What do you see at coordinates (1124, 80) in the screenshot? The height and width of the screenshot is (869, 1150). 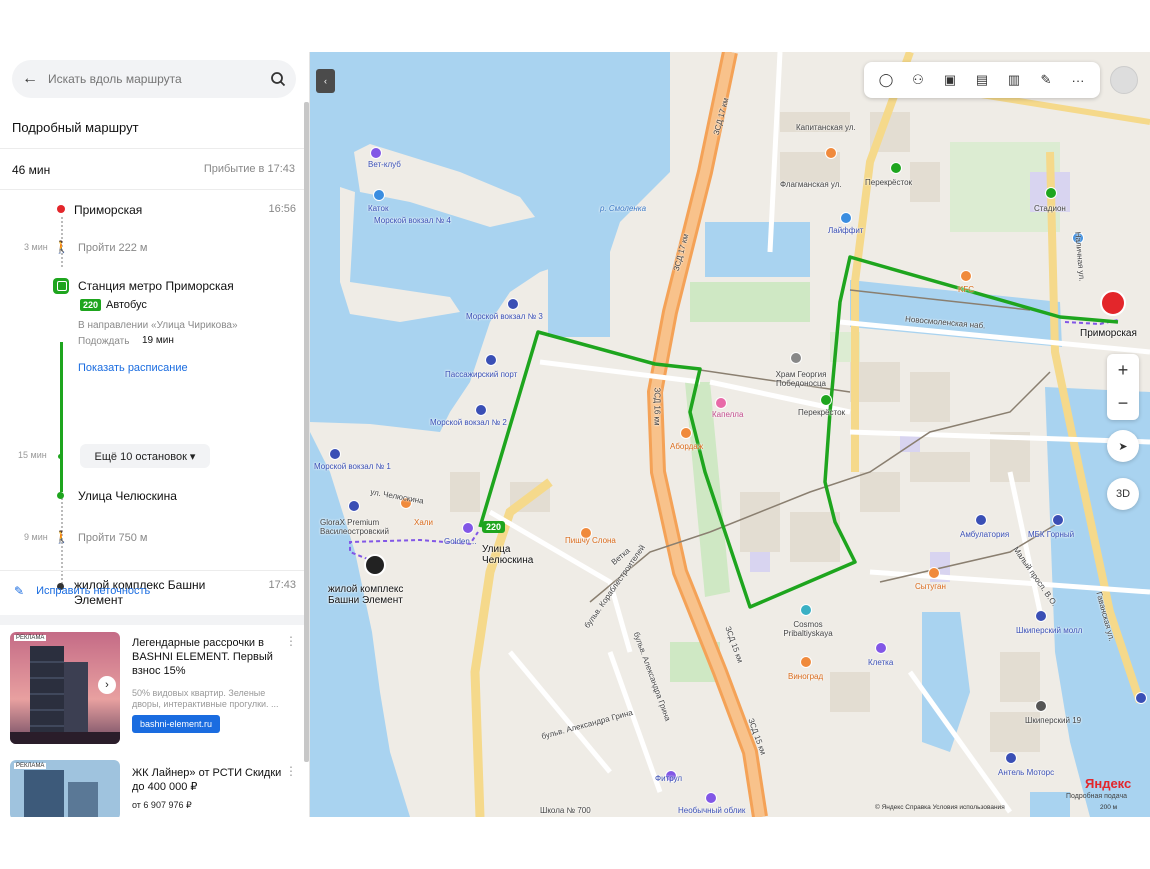 I see `avatar` at bounding box center [1124, 80].